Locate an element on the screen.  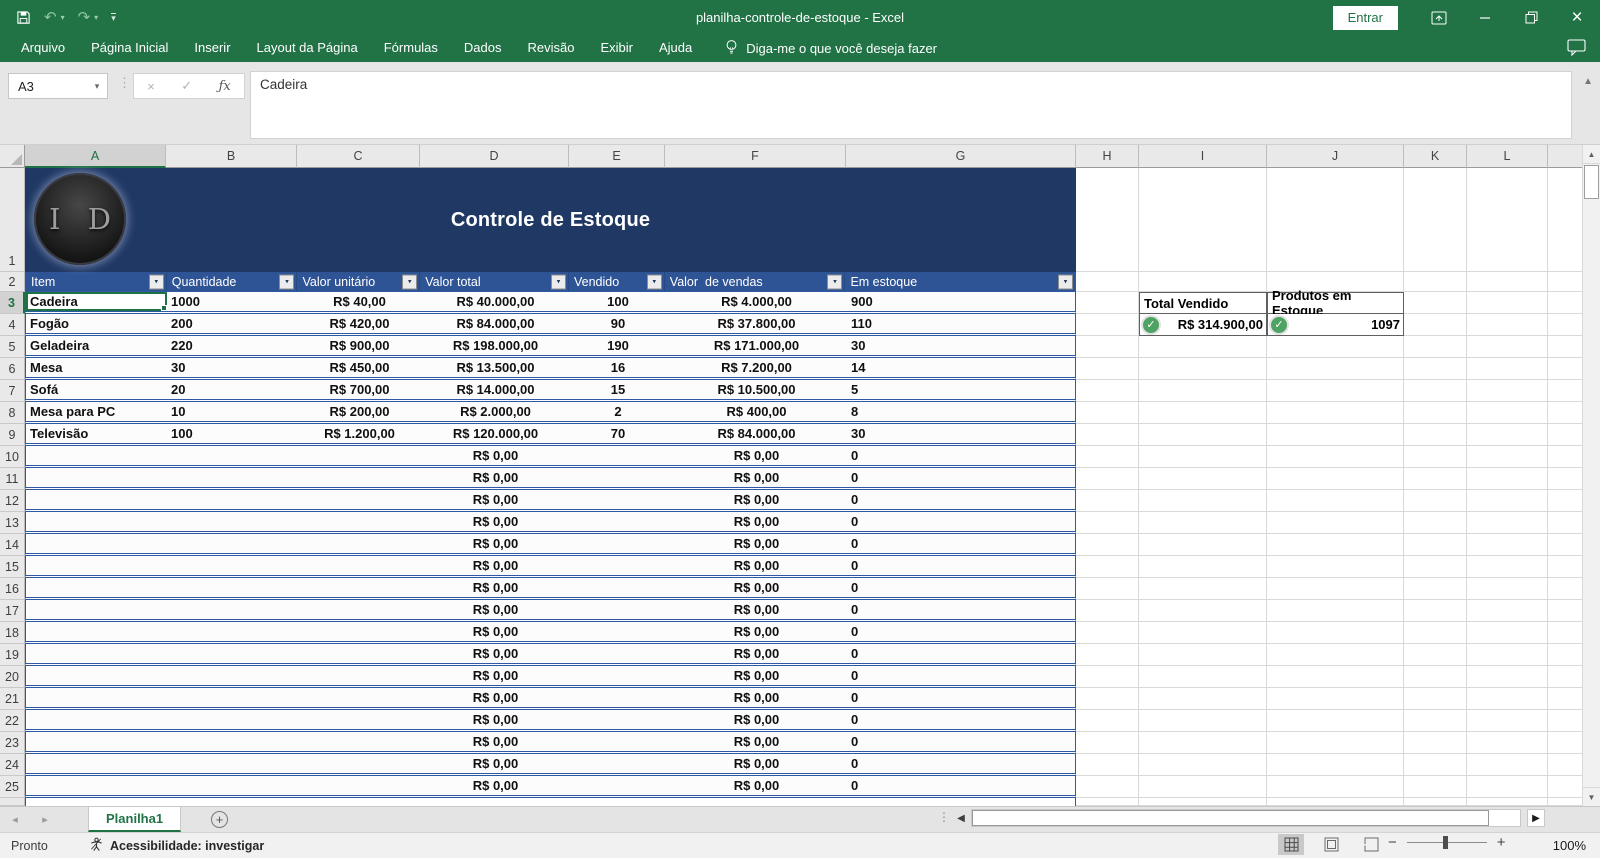
selected-cell-A3: Cadeira is located at coordinates (96, 301).